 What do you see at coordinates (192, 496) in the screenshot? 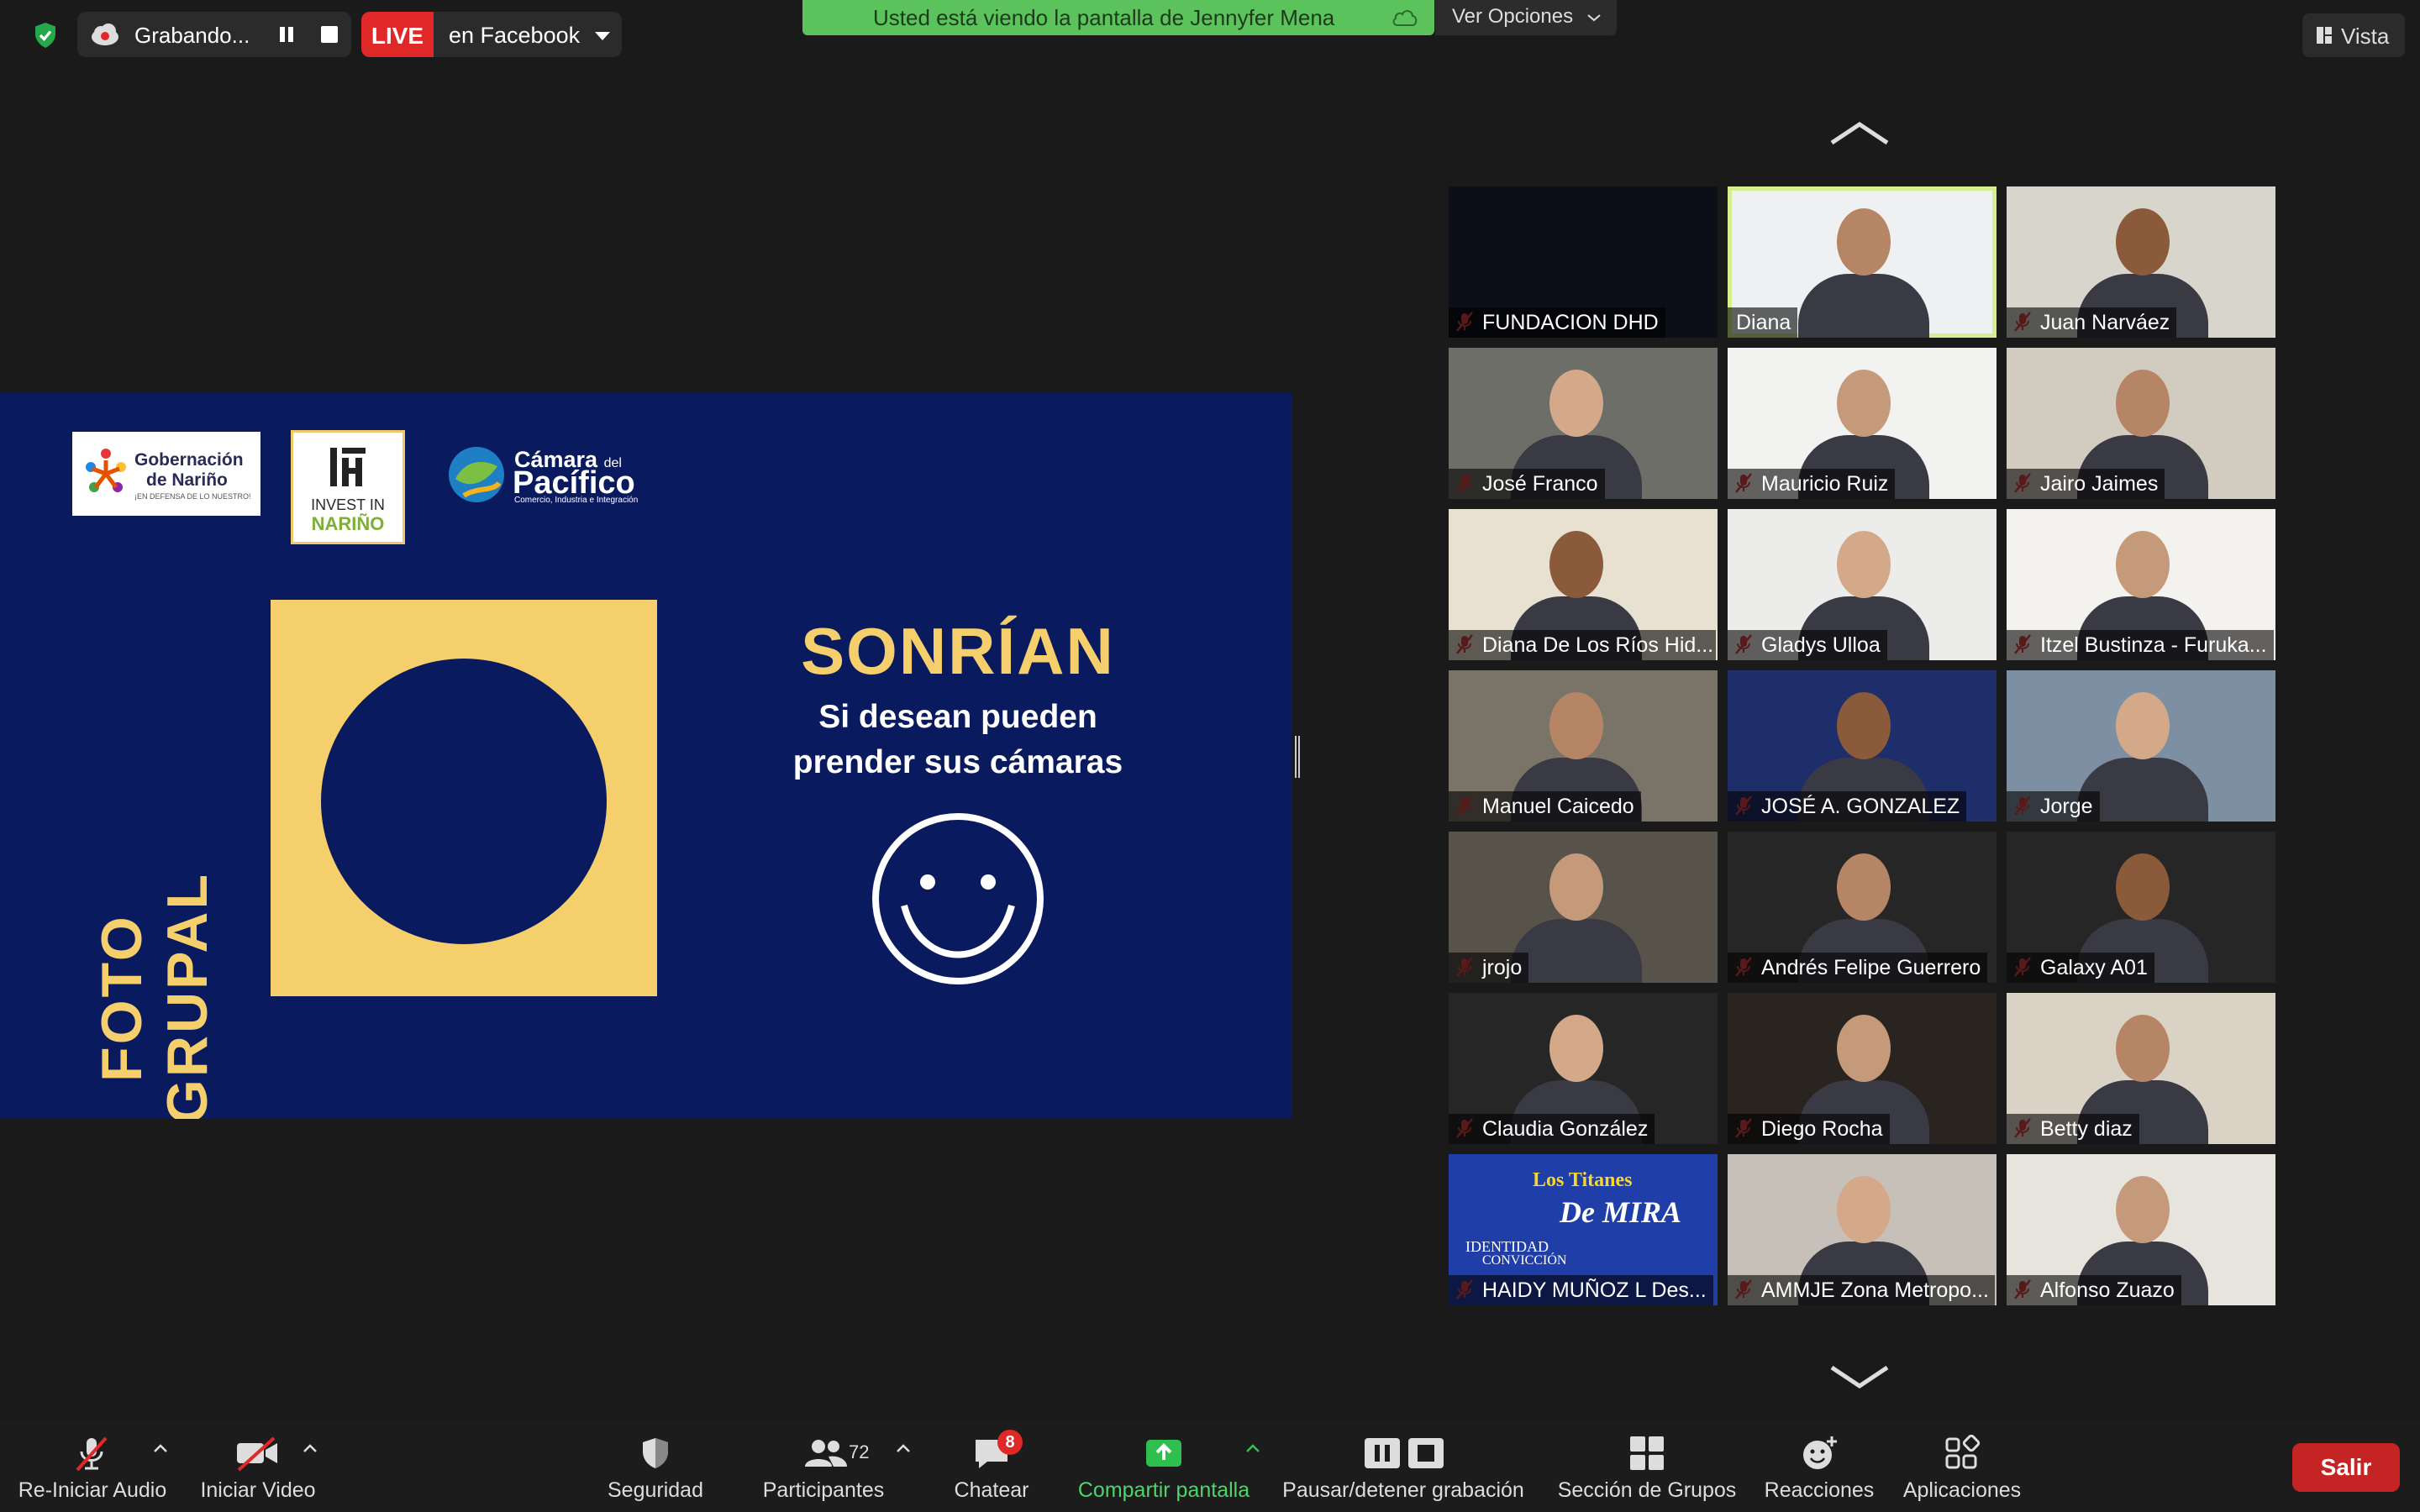
I see `gobernacion-tagline: ¡EN DEFENSA DE LO NUESTRO!` at bounding box center [192, 496].